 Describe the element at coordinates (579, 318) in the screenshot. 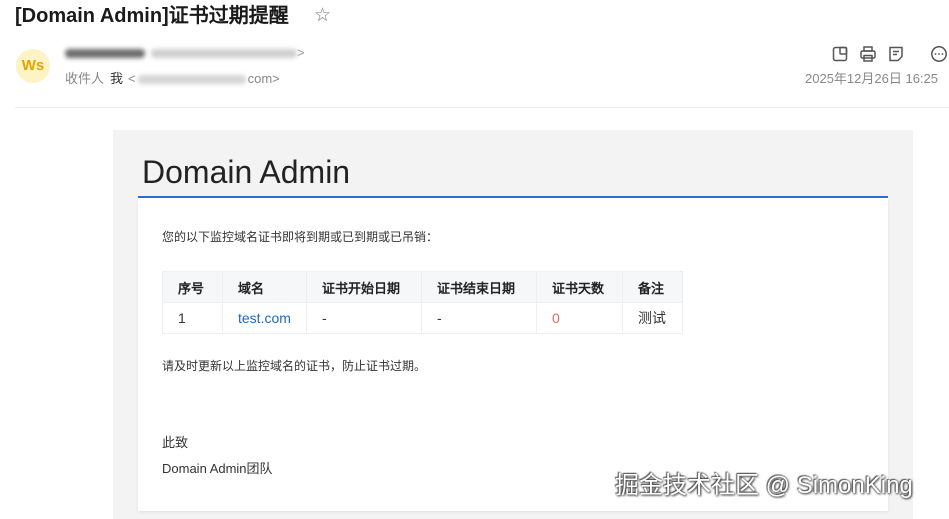

I see `cell-days: 0` at that location.